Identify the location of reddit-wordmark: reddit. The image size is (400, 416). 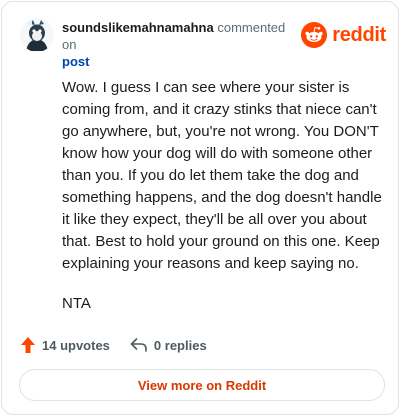
(359, 34).